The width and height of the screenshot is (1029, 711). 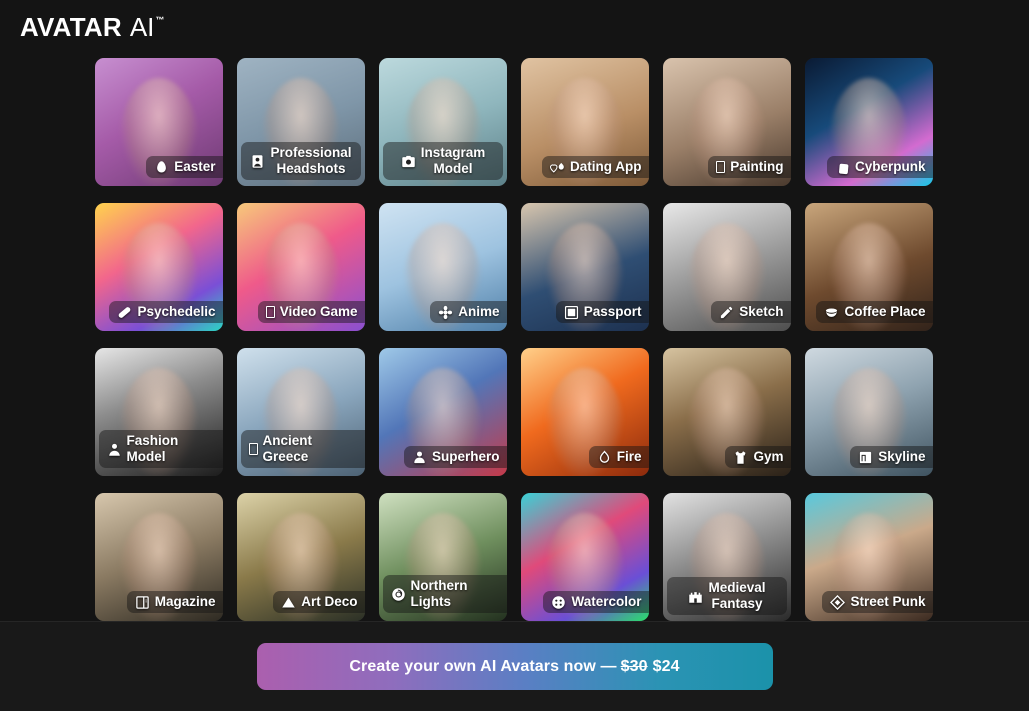 What do you see at coordinates (868, 412) in the screenshot?
I see `avatar-style-card: Skyline` at bounding box center [868, 412].